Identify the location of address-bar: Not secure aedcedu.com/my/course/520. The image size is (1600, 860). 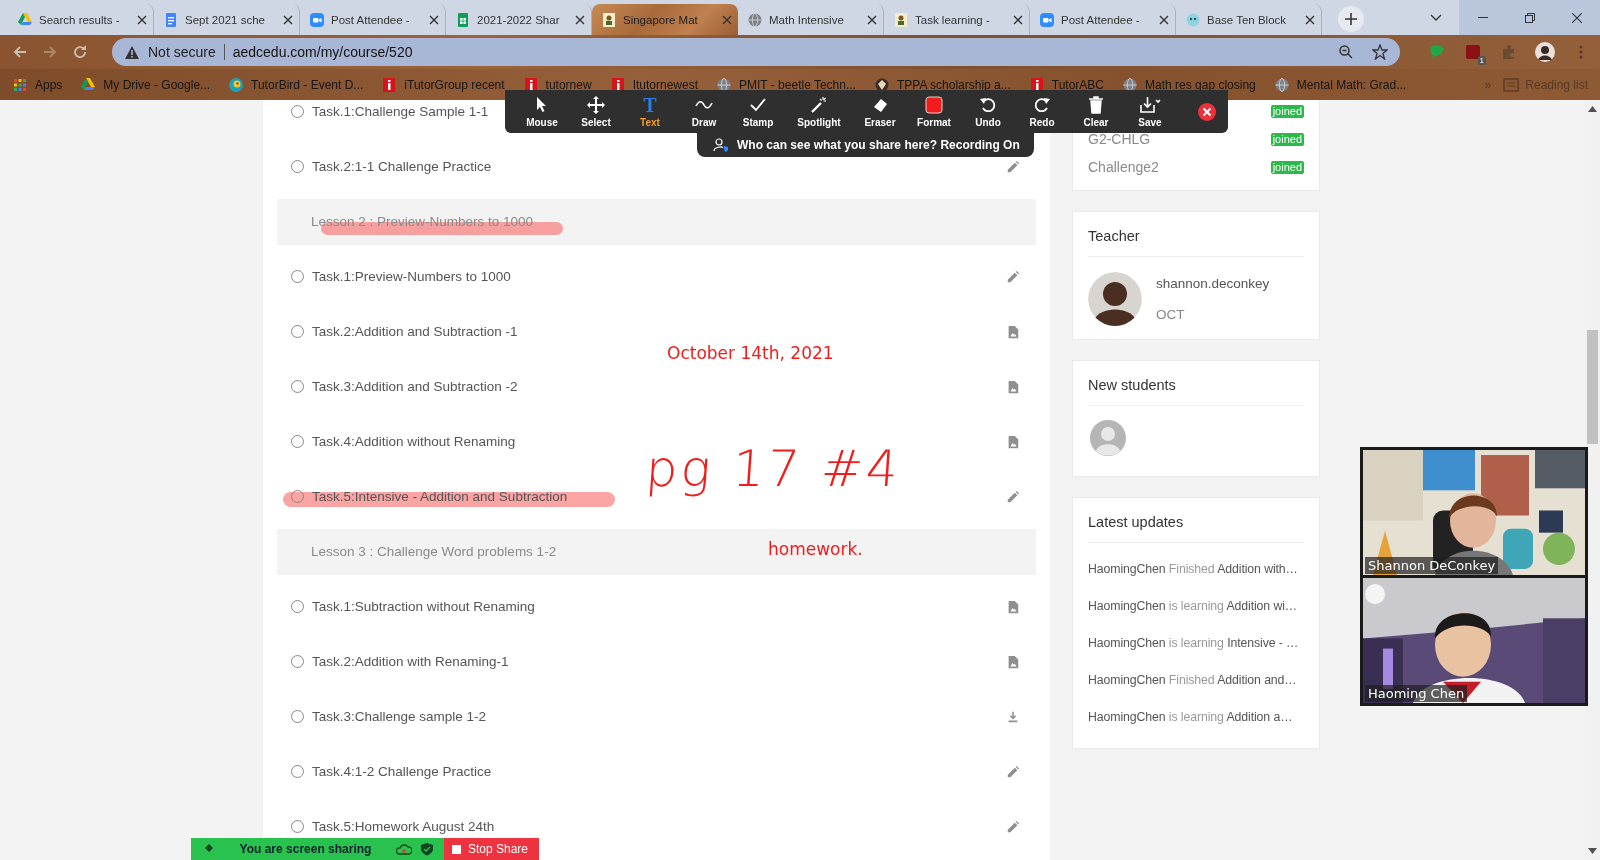
(756, 52).